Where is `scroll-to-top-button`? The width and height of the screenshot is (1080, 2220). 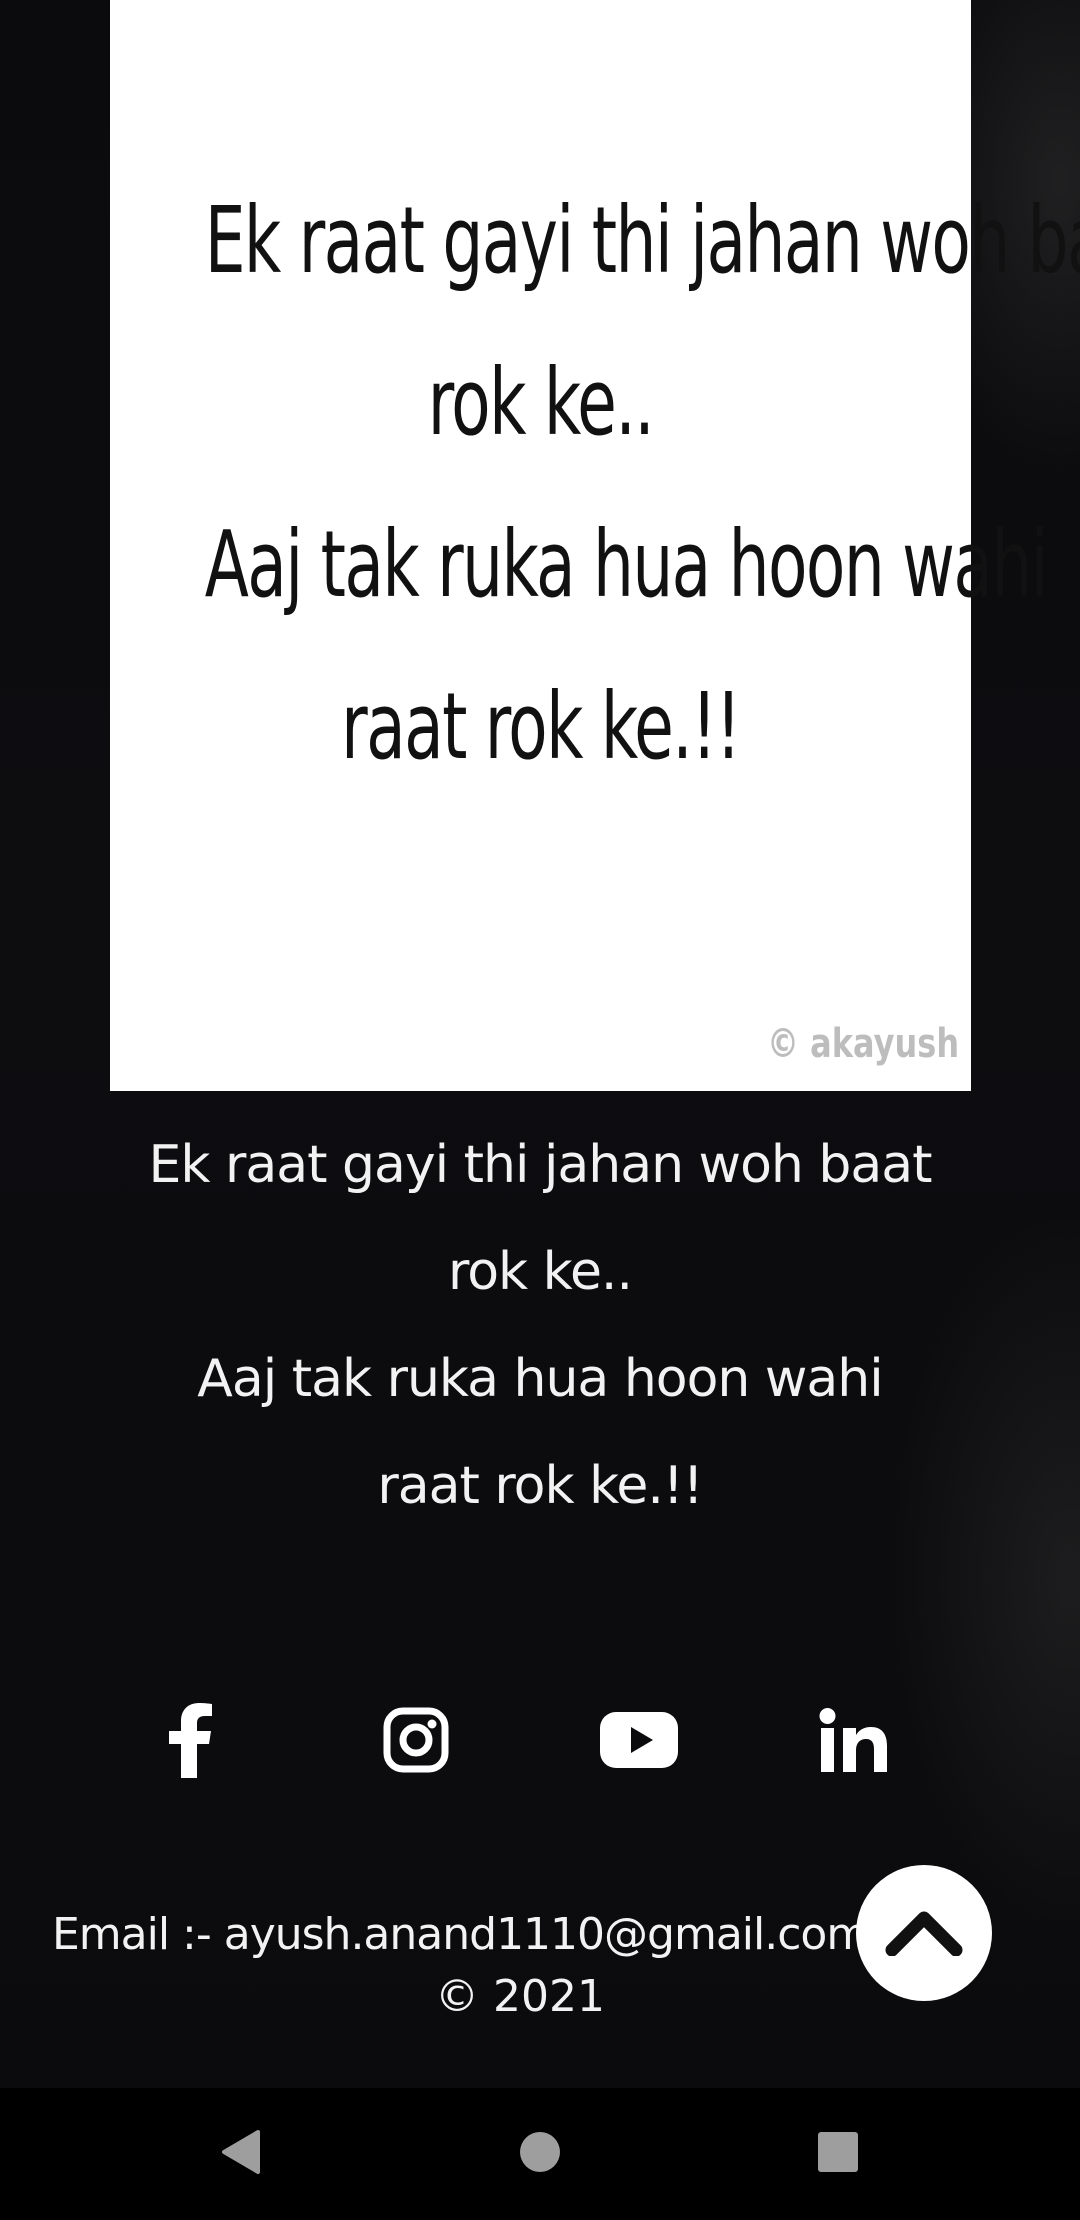
scroll-to-top-button is located at coordinates (924, 1933).